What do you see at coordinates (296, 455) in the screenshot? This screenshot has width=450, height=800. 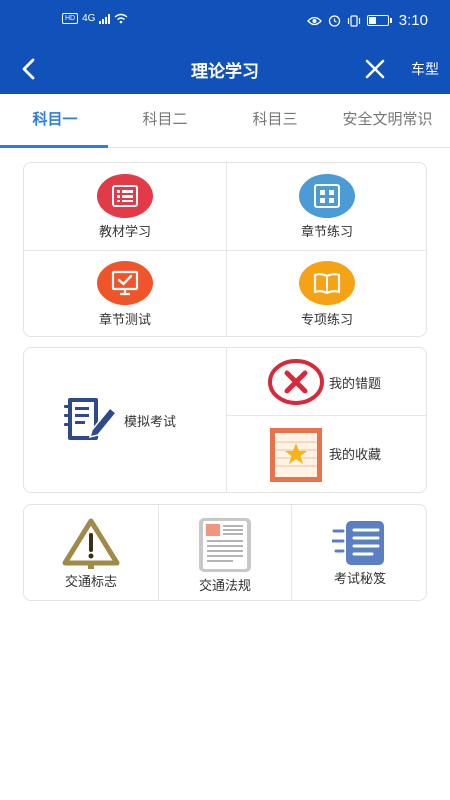 I see `star-note-icon` at bounding box center [296, 455].